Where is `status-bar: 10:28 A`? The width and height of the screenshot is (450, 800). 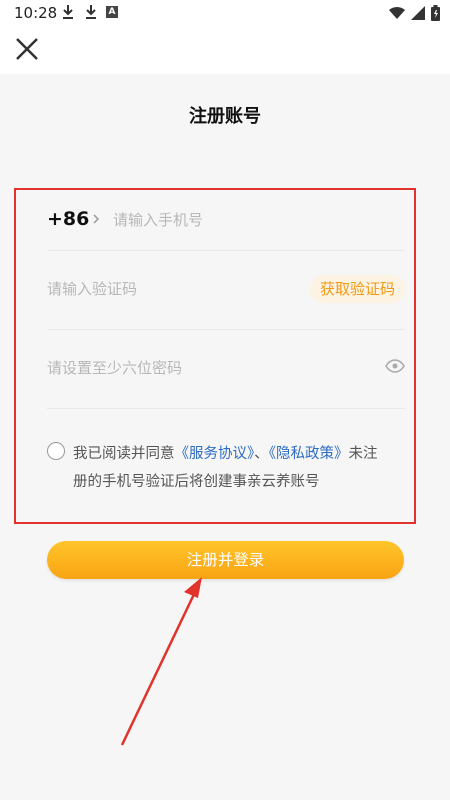 status-bar: 10:28 A is located at coordinates (225, 13).